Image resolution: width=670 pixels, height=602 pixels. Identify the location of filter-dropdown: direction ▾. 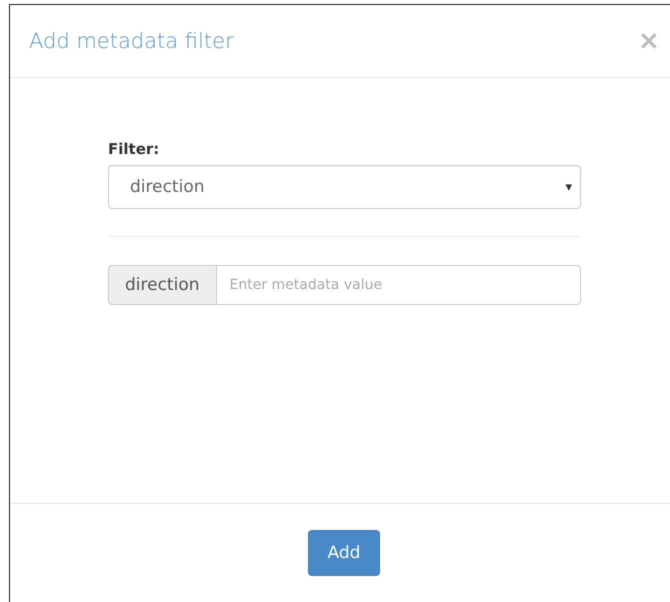
(344, 187).